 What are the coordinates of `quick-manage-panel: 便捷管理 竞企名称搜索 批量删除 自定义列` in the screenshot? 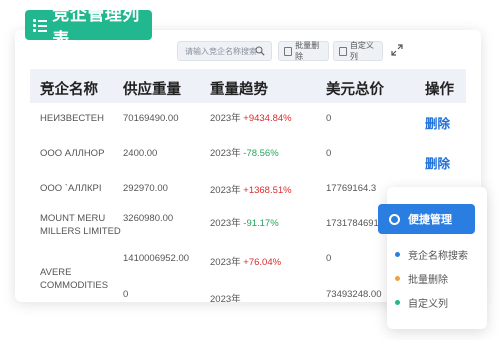 It's located at (432, 258).